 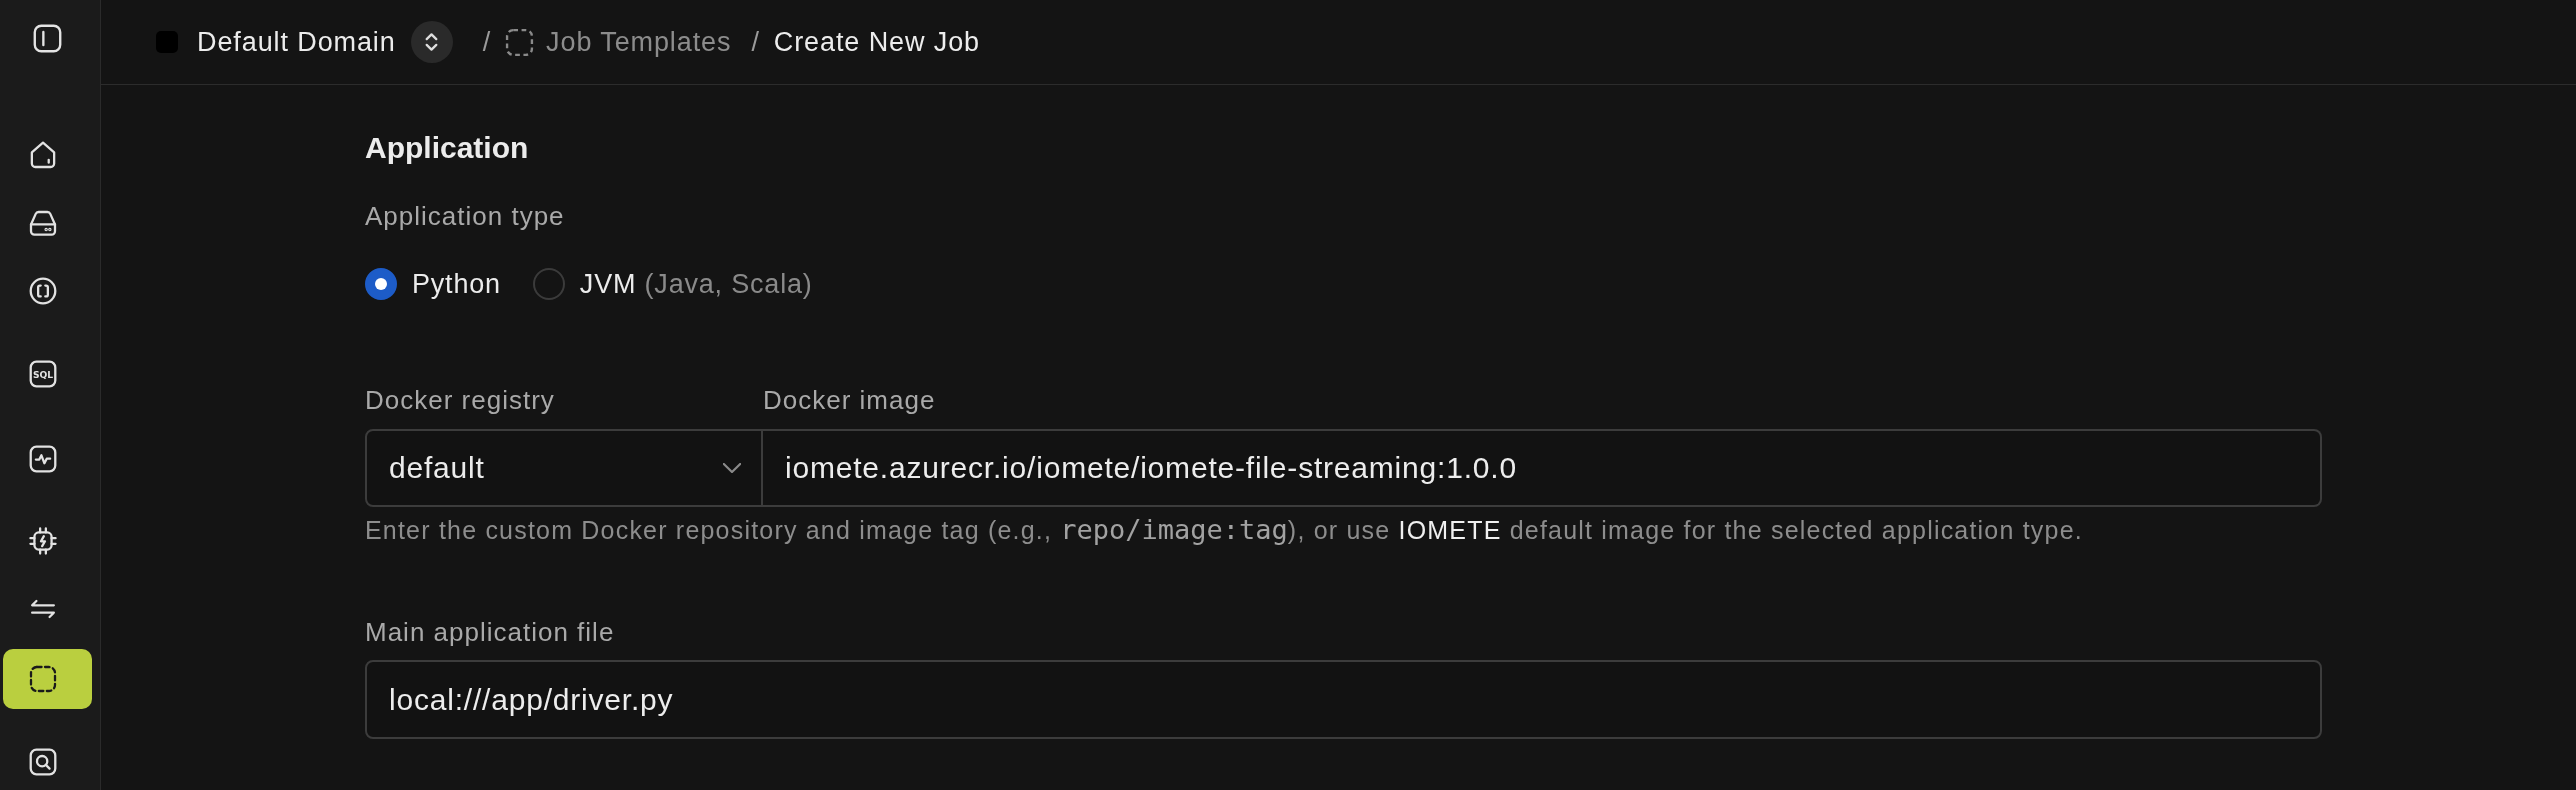 I want to click on field-label: Docker registry, so click(x=460, y=400).